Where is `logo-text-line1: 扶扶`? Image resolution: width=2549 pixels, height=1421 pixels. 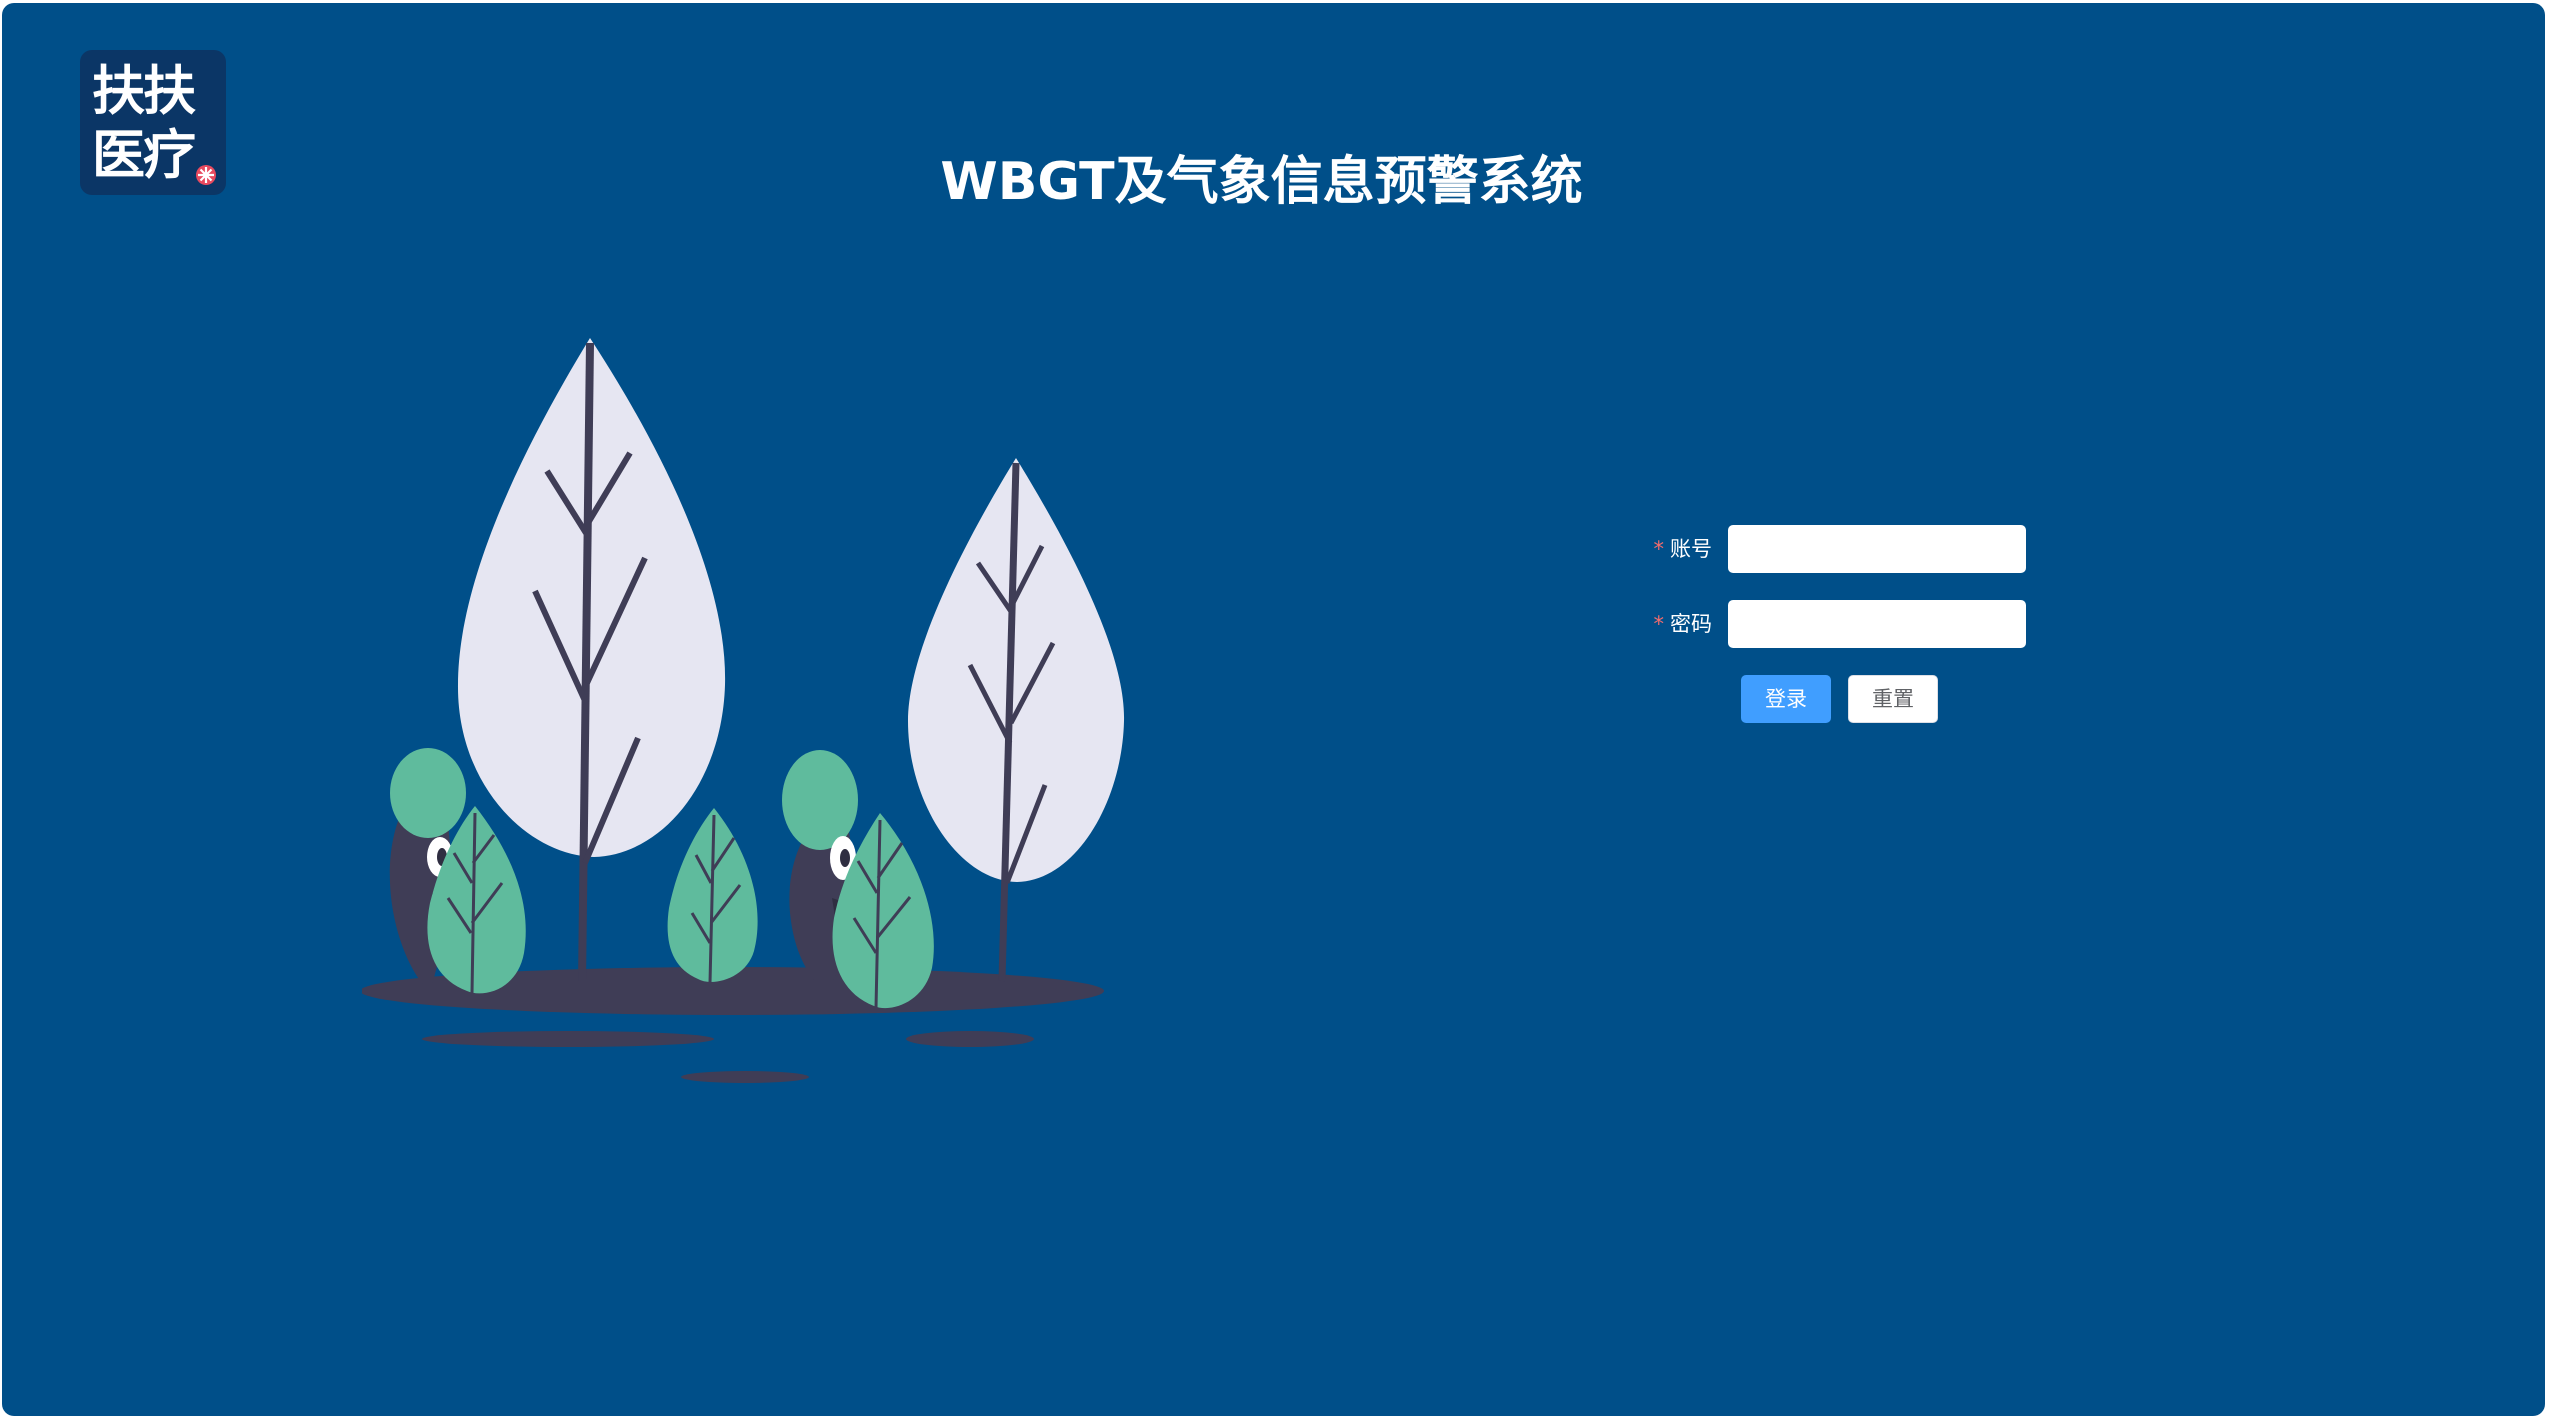
logo-text-line1: 扶扶 is located at coordinates (144, 91).